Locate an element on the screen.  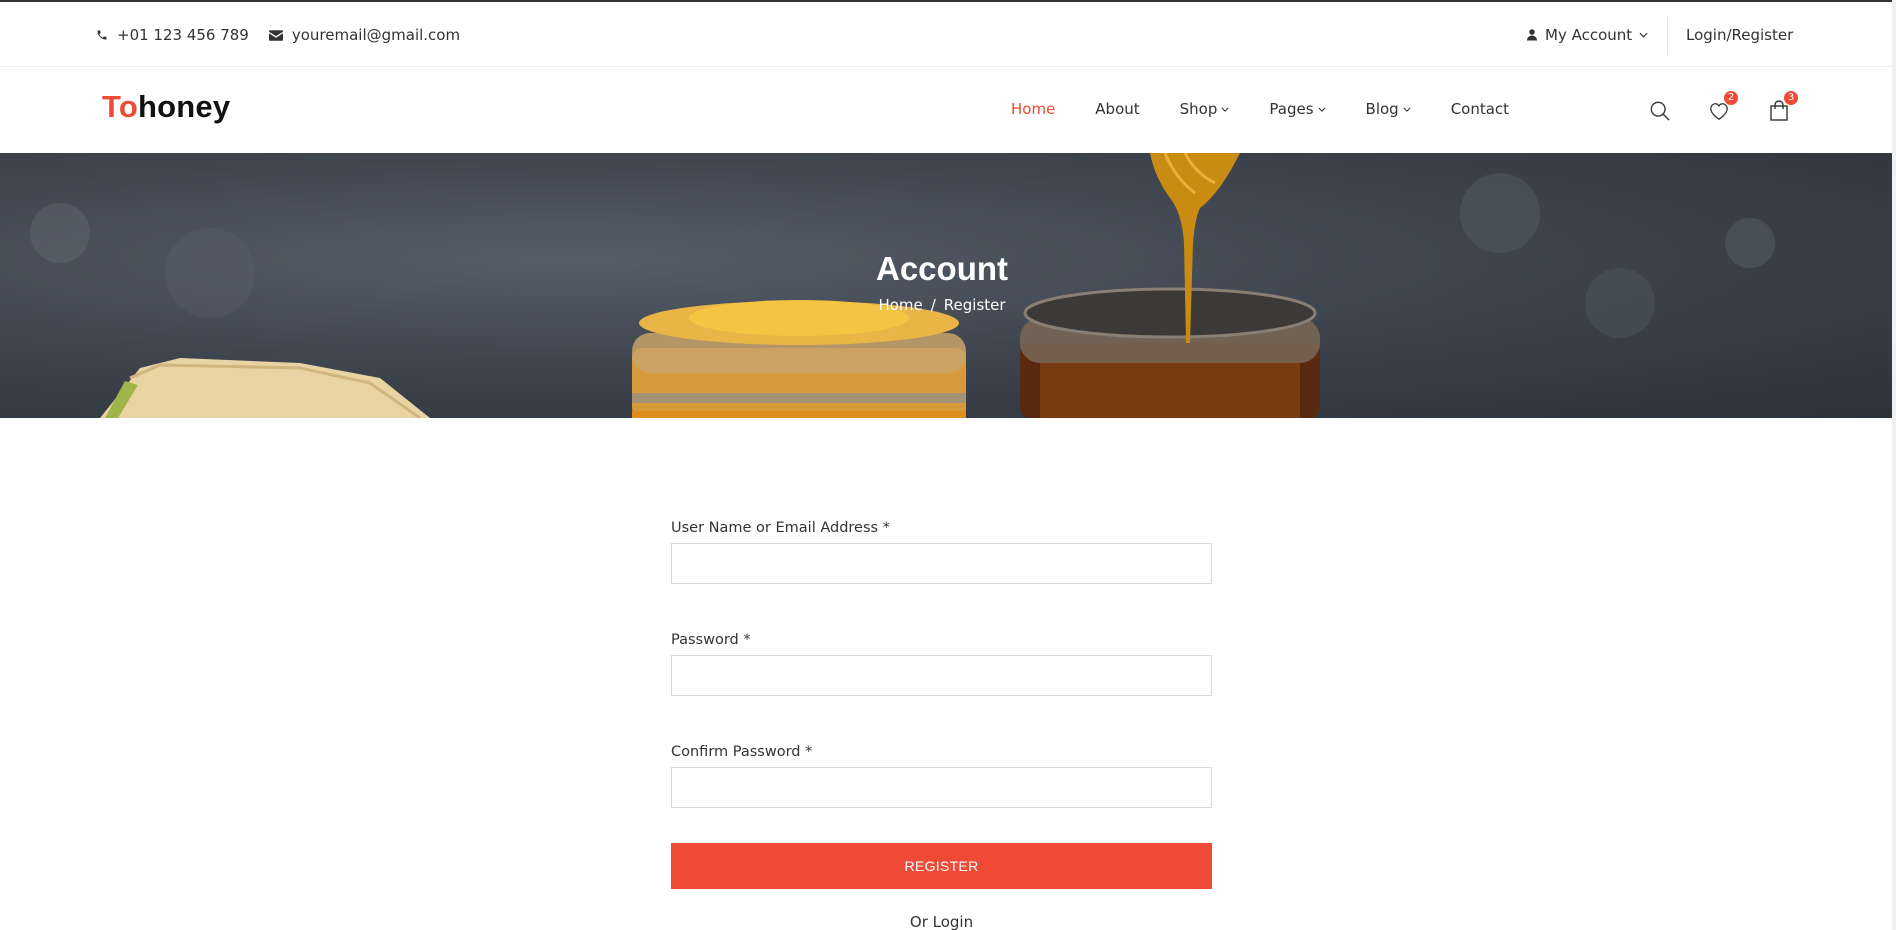
page-scrollbar is located at coordinates (1894, 465).